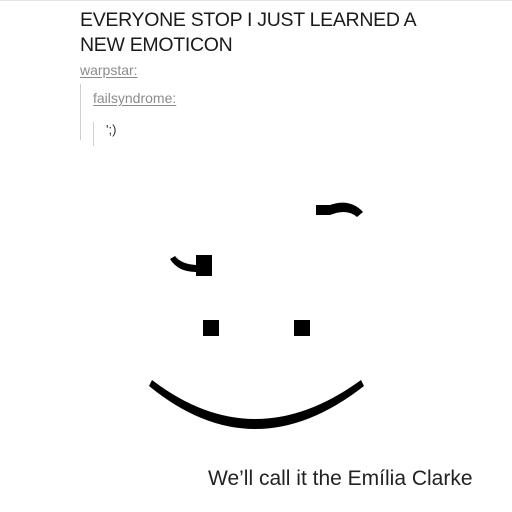 This screenshot has height=512, width=512. I want to click on wink-eye-mark, so click(191, 265).